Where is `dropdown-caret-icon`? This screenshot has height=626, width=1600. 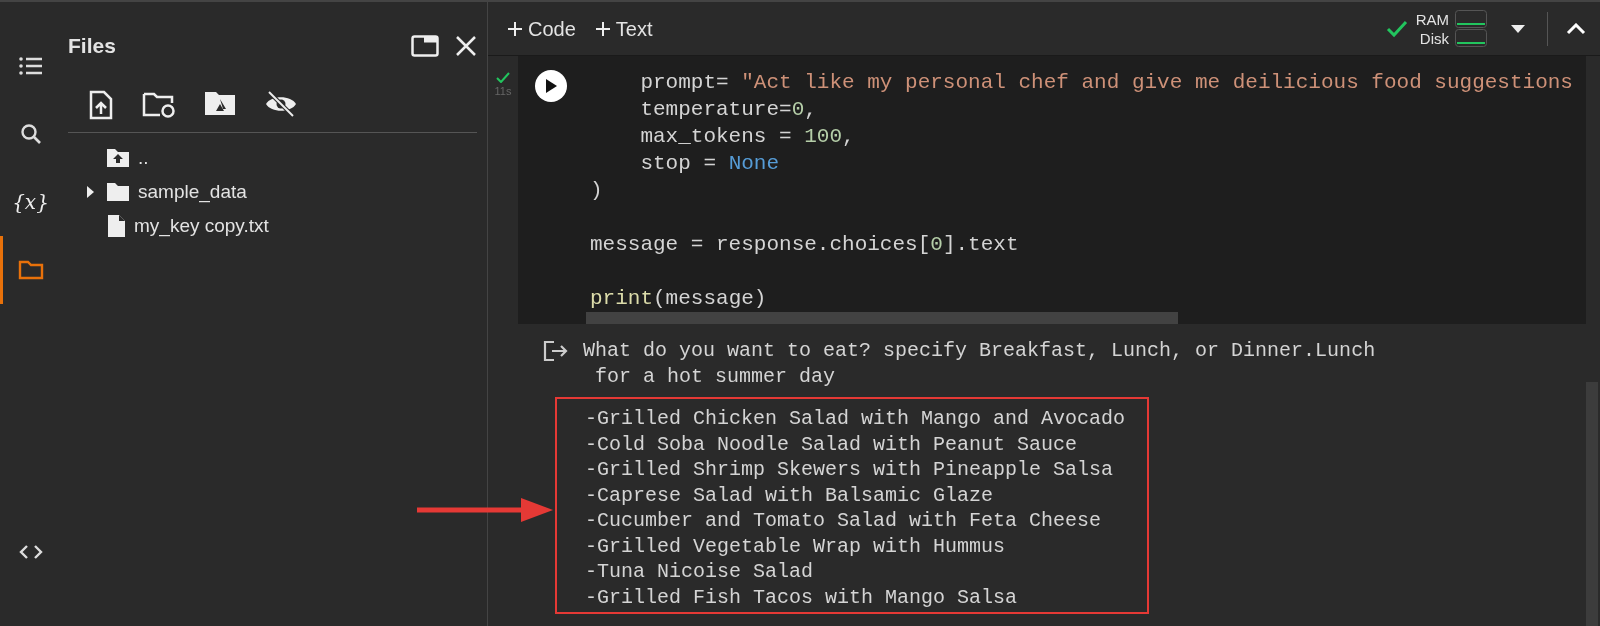 dropdown-caret-icon is located at coordinates (1518, 28).